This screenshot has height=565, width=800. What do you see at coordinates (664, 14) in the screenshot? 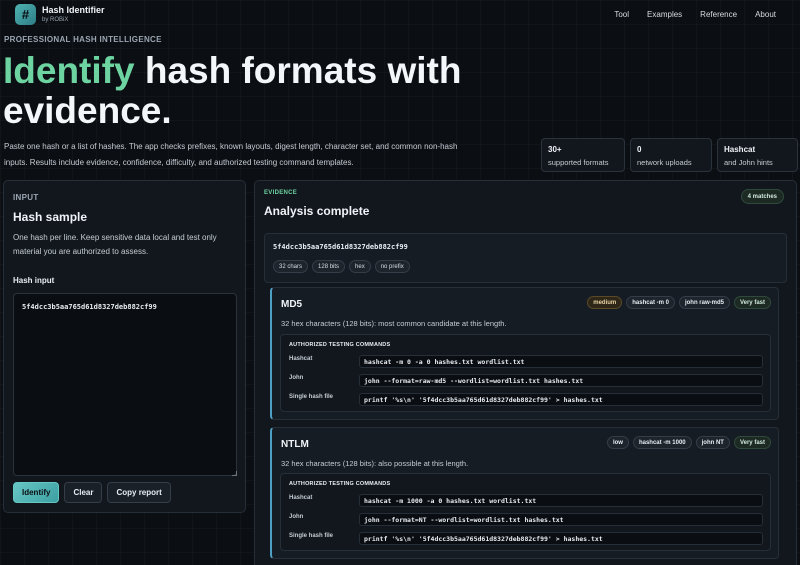
I see `nav-examples: Examples` at bounding box center [664, 14].